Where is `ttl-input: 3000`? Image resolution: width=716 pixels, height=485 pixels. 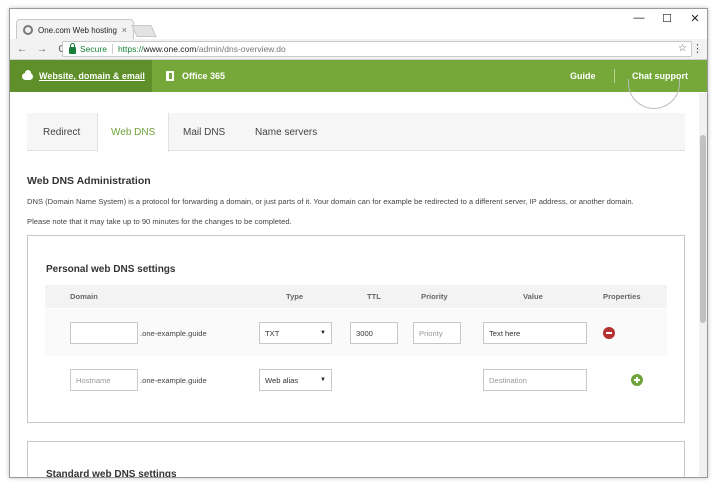 ttl-input: 3000 is located at coordinates (374, 333).